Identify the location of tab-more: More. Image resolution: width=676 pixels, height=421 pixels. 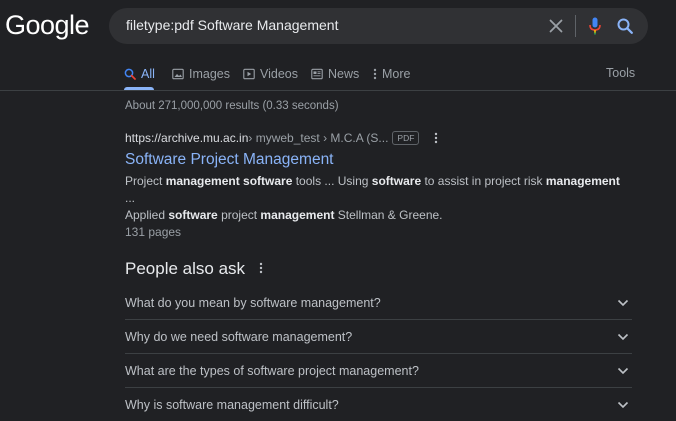
(391, 74).